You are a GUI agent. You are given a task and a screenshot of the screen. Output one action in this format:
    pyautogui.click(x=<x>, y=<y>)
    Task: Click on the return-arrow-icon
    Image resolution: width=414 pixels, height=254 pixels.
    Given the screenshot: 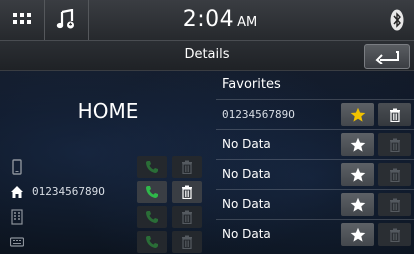 What is the action you would take?
    pyautogui.click(x=387, y=57)
    